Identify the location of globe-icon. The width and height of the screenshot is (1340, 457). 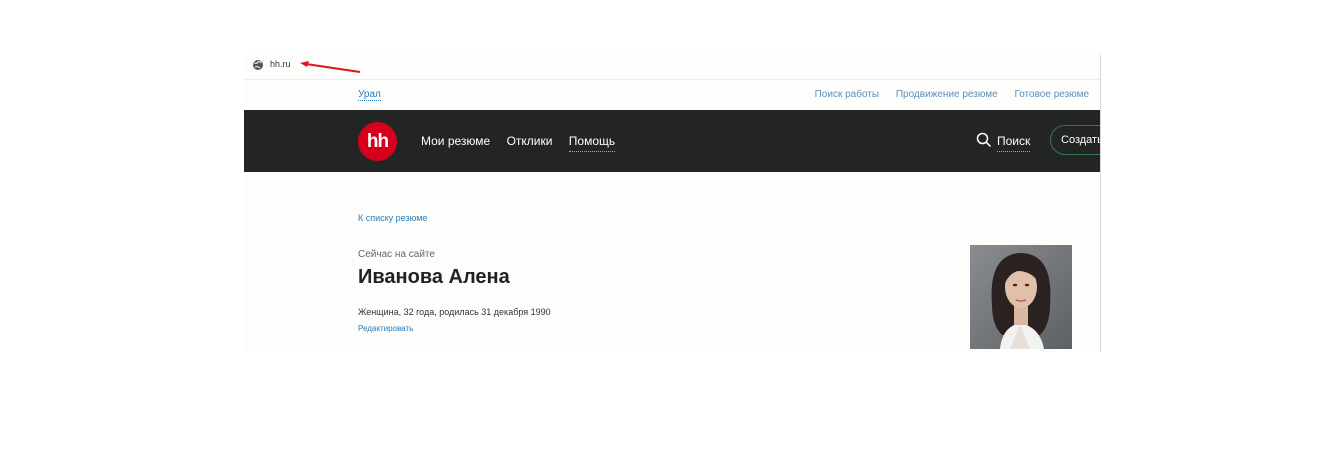
(258, 65).